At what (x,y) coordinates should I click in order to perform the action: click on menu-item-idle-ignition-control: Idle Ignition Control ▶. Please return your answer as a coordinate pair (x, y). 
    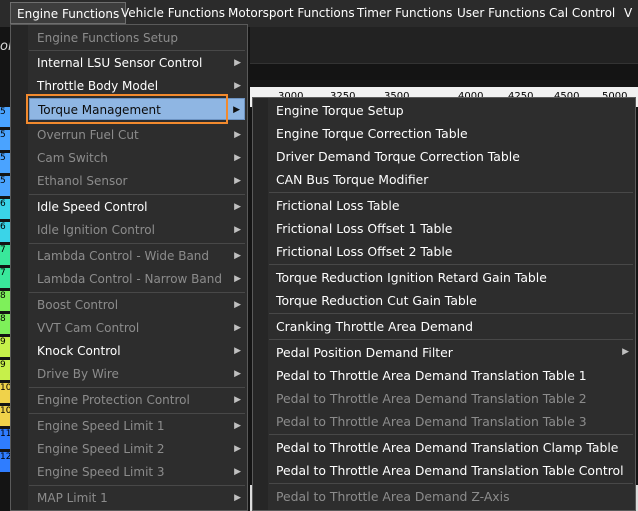
    Looking at the image, I should click on (137, 230).